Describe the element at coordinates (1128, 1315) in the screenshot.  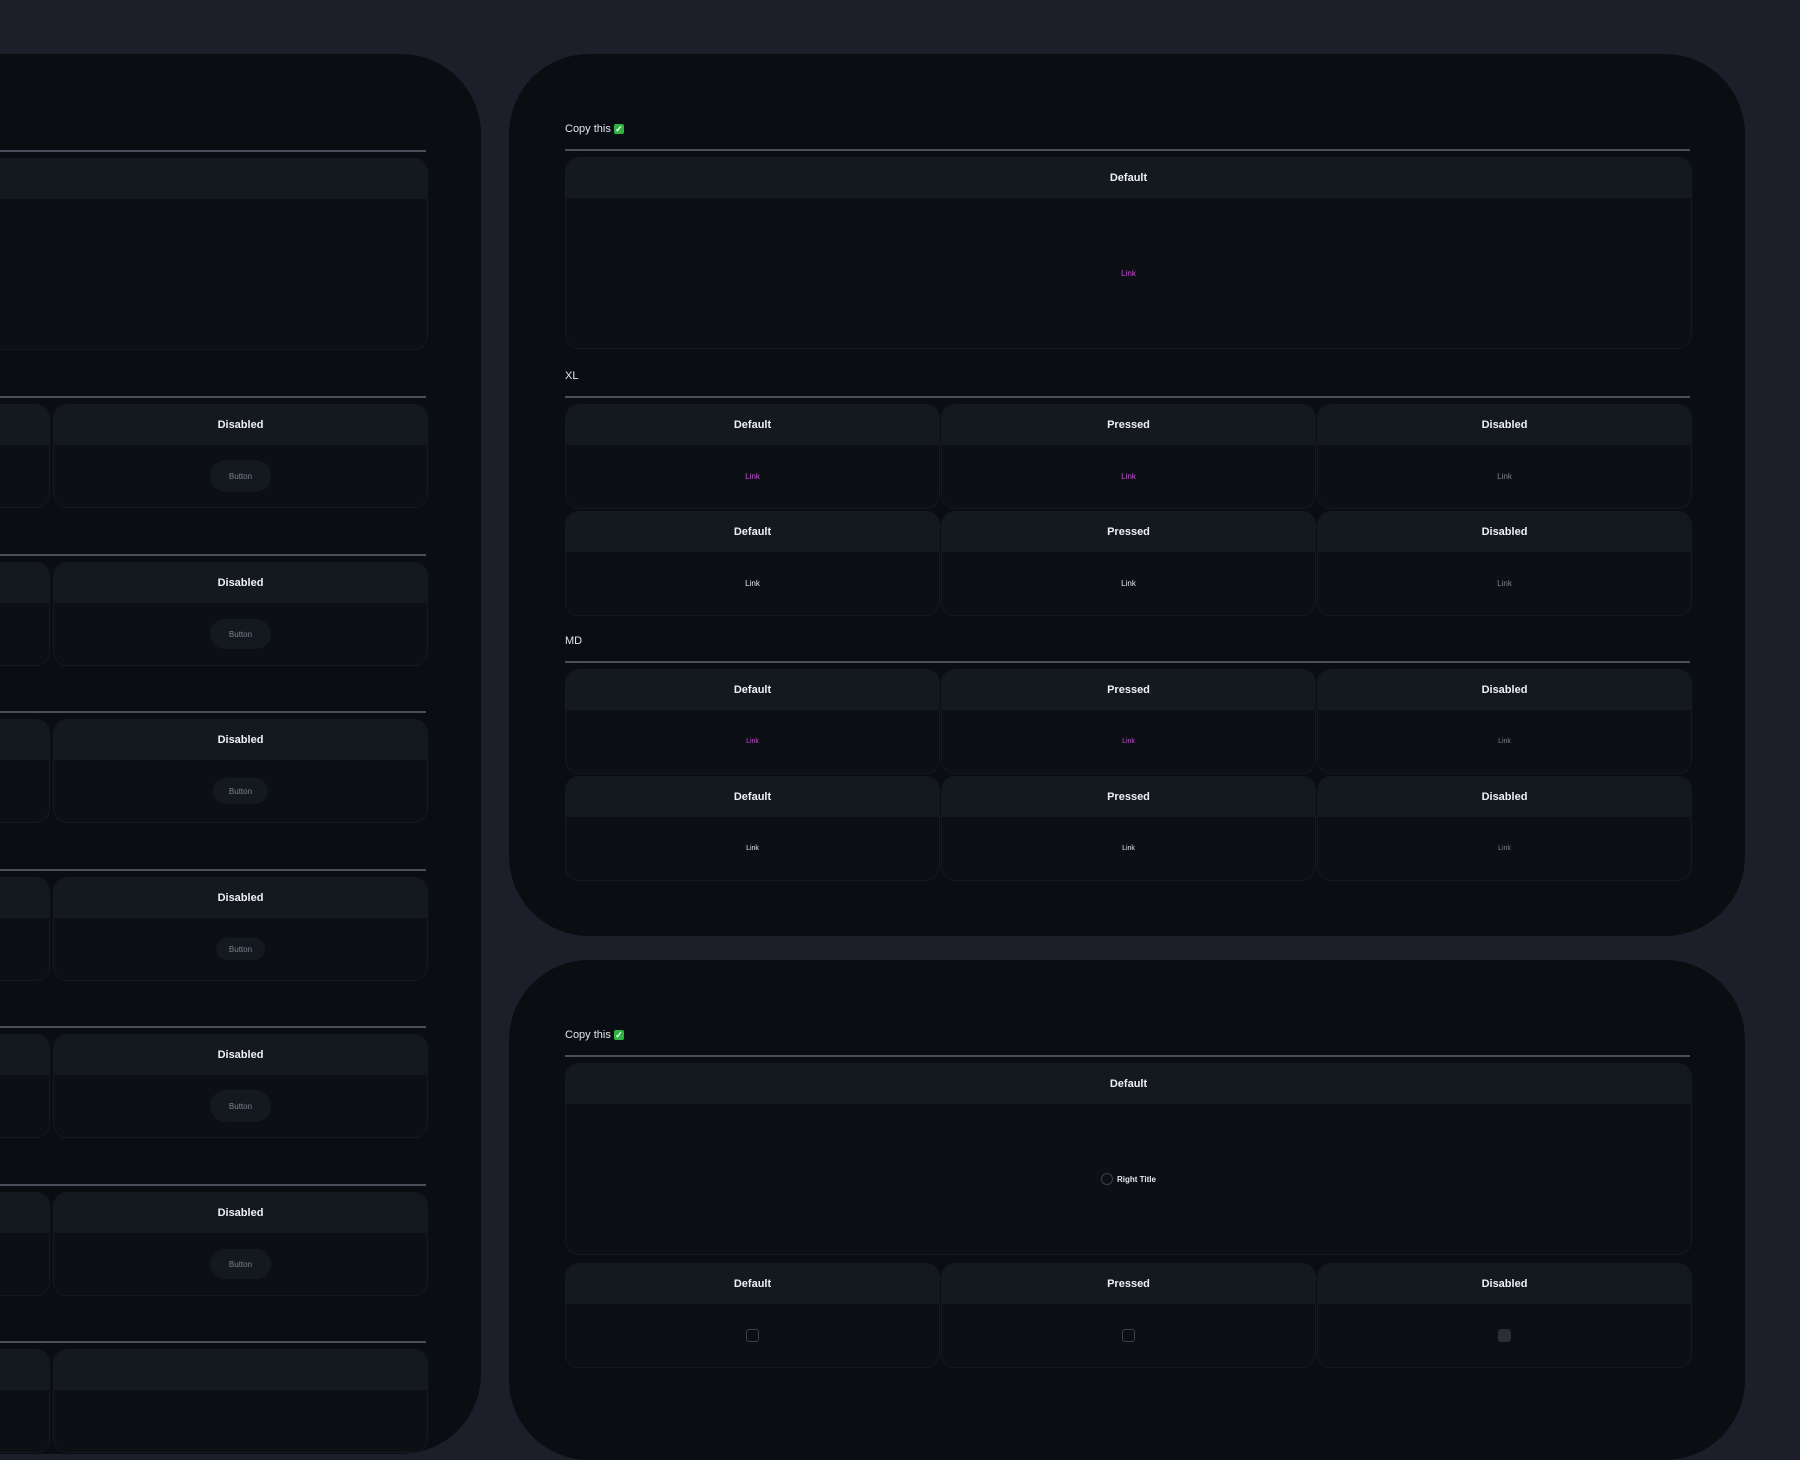
I see `radio-pressed-card: Pressed` at that location.